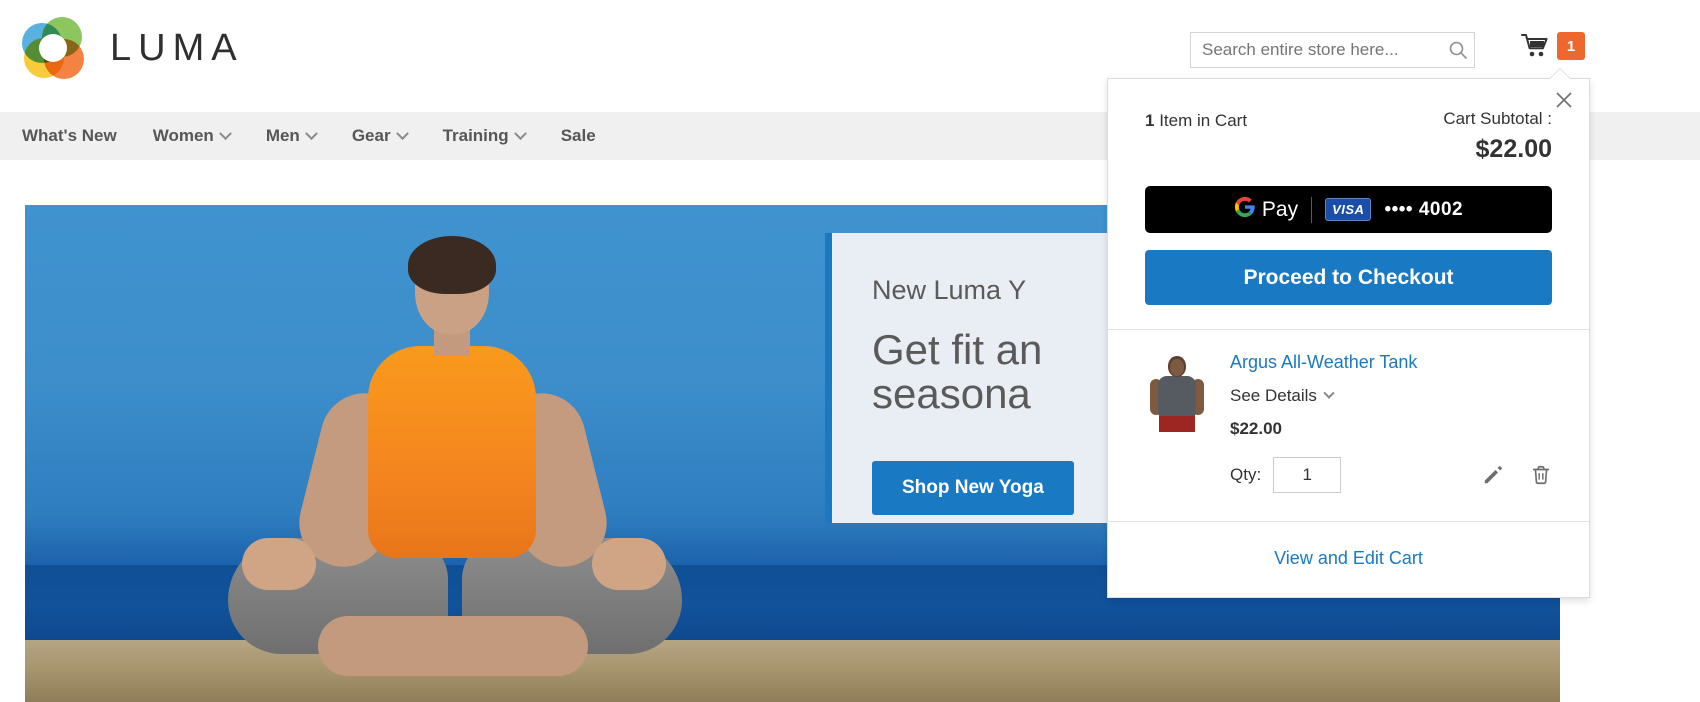 Image resolution: width=1700 pixels, height=702 pixels. I want to click on nav-label: Sale, so click(578, 135).